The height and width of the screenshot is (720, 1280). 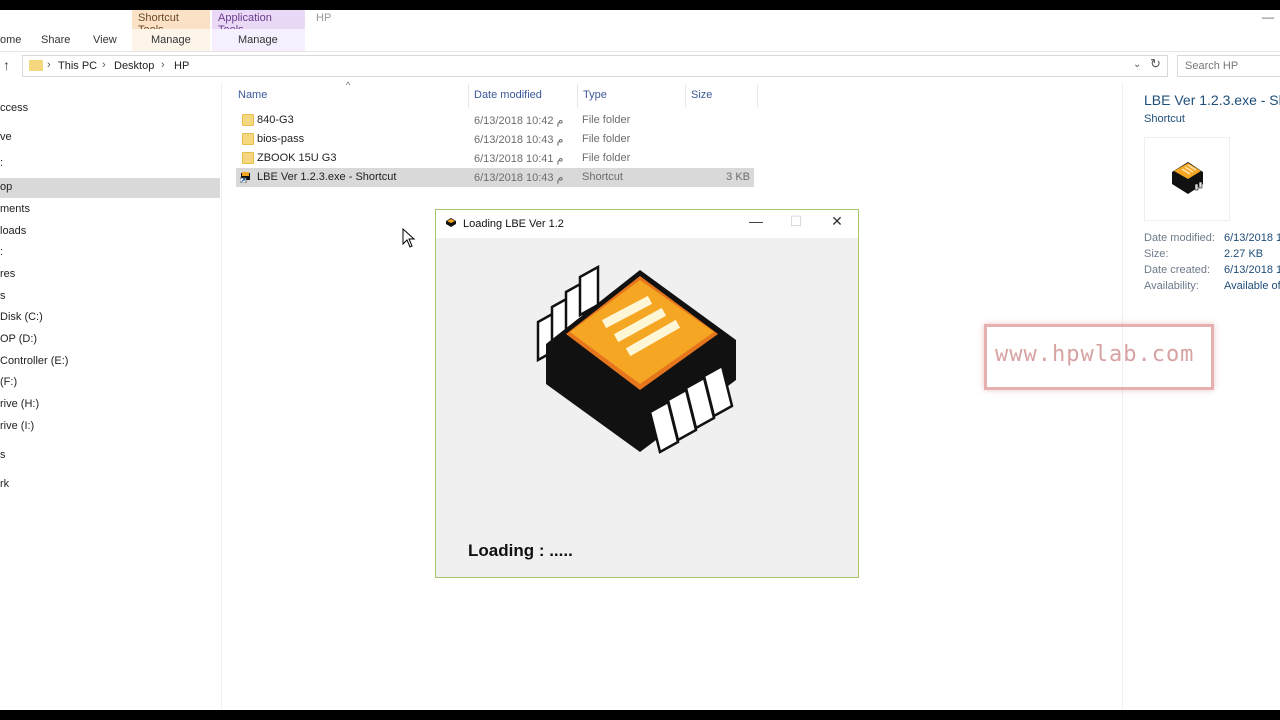 What do you see at coordinates (1164, 119) in the screenshot?
I see `preview-subtitle: Shortcut` at bounding box center [1164, 119].